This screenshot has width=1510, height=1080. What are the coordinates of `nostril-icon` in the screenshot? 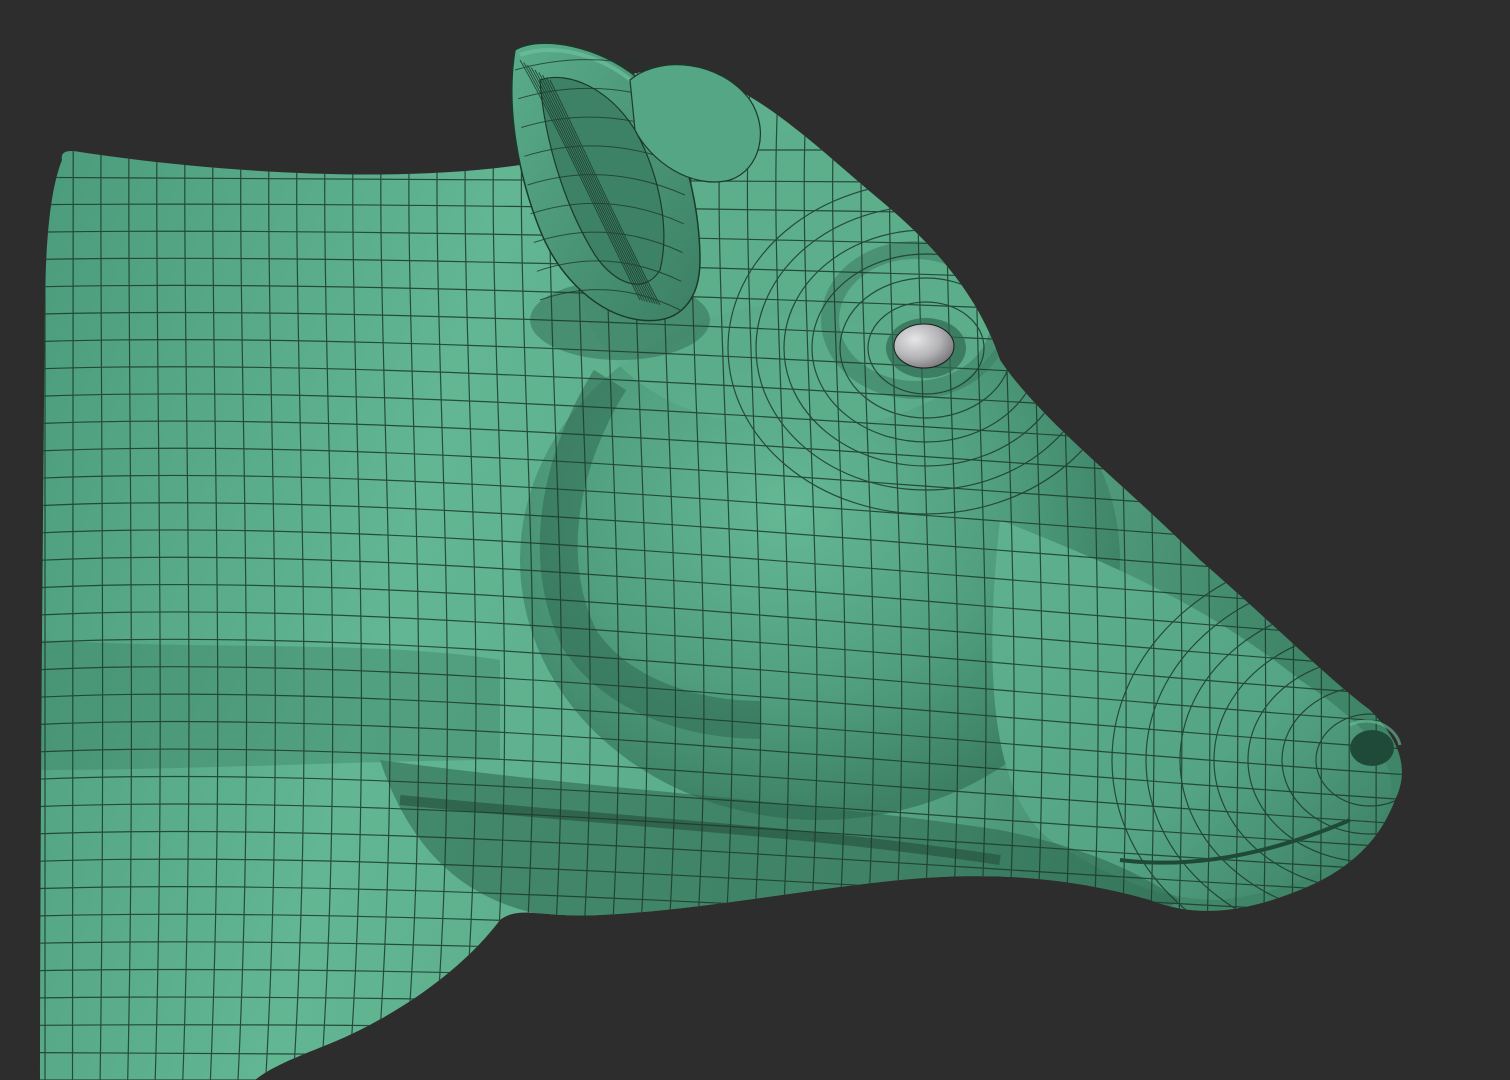 It's located at (1372, 748).